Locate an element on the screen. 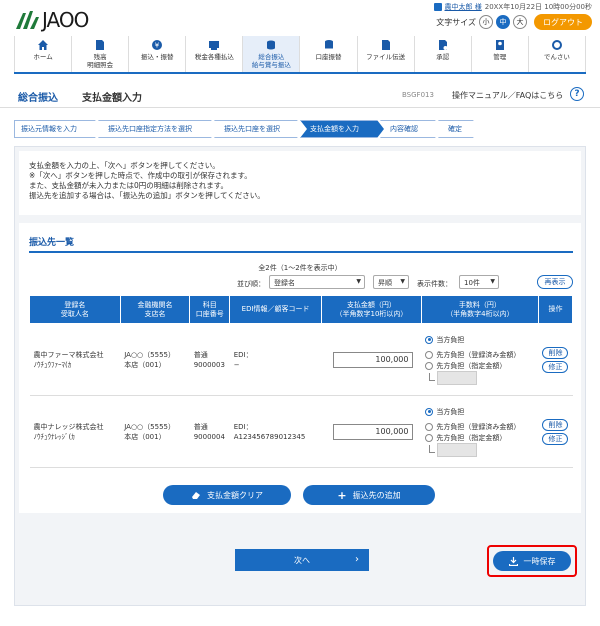 The width and height of the screenshot is (600, 626). logo: JAOO is located at coordinates (51, 20).